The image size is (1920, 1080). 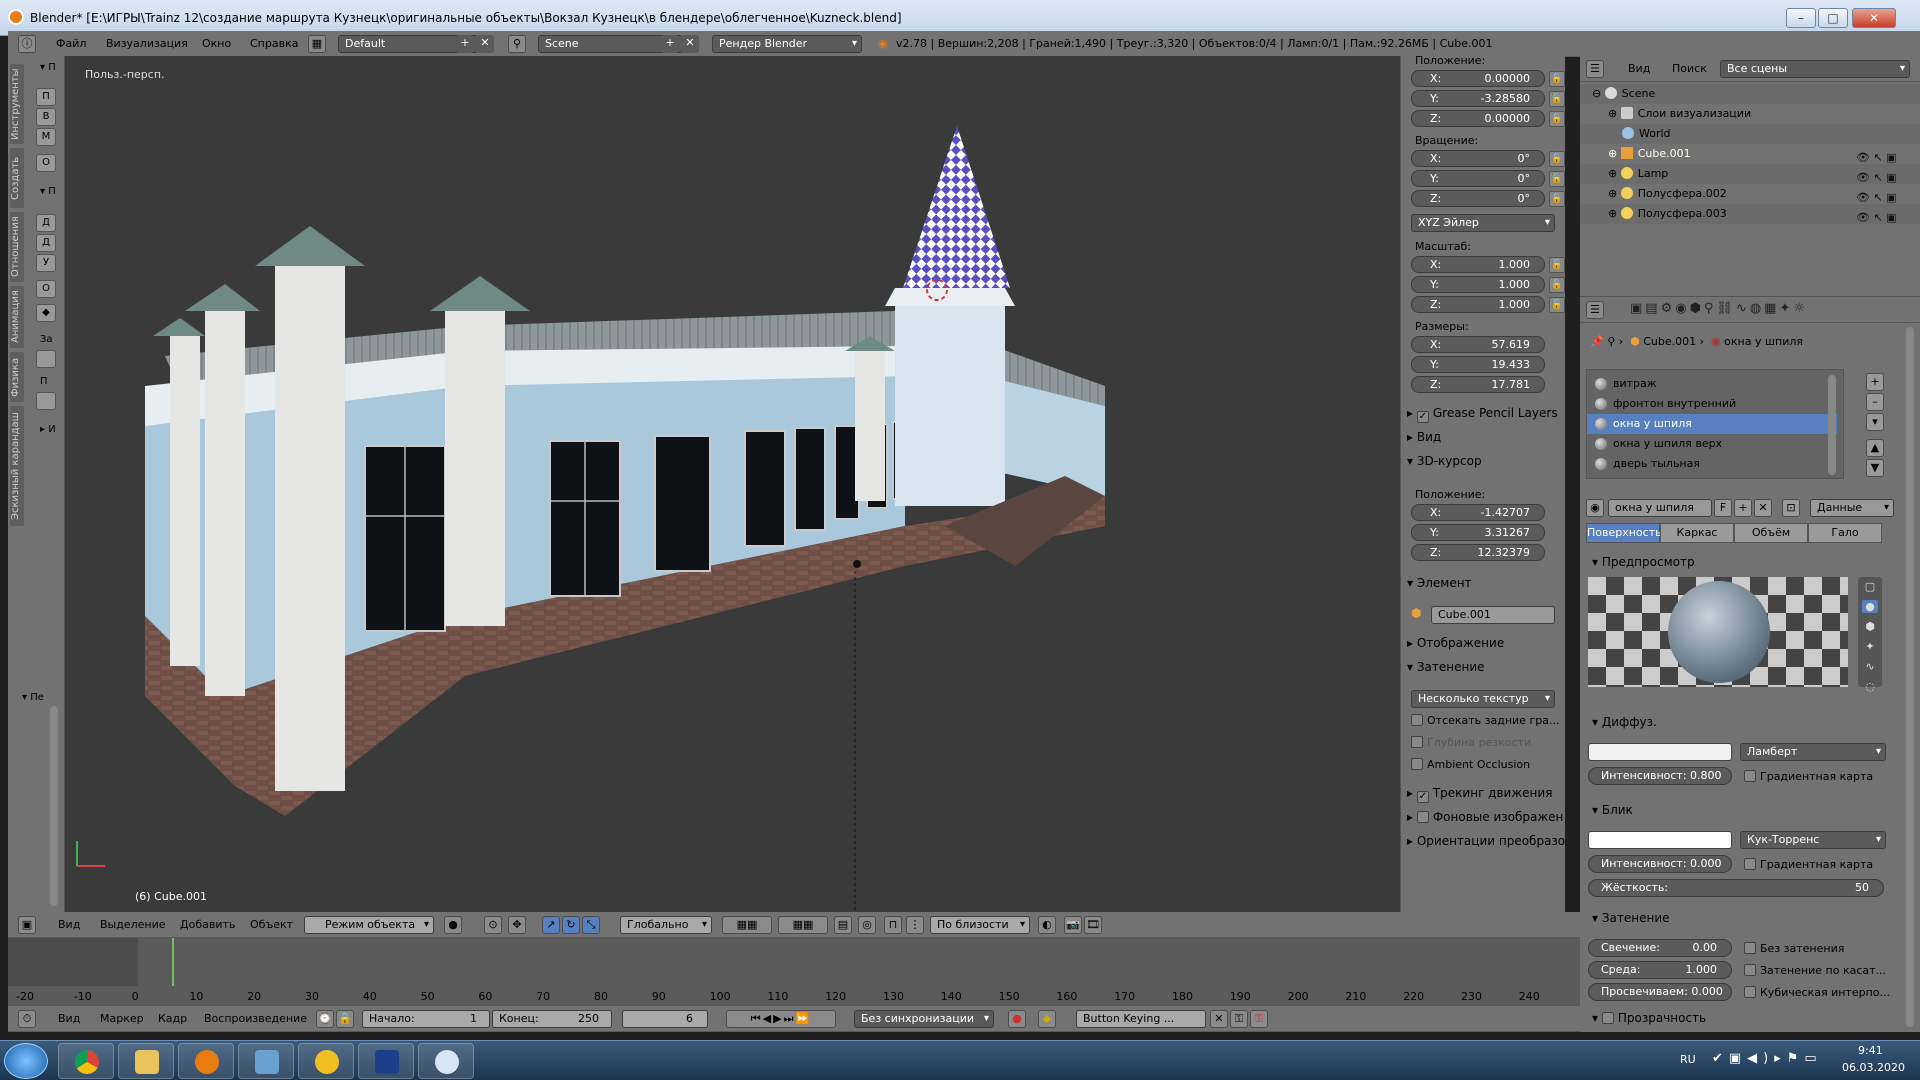 What do you see at coordinates (1875, 422) in the screenshot?
I see `slot-menu-icon: ▾` at bounding box center [1875, 422].